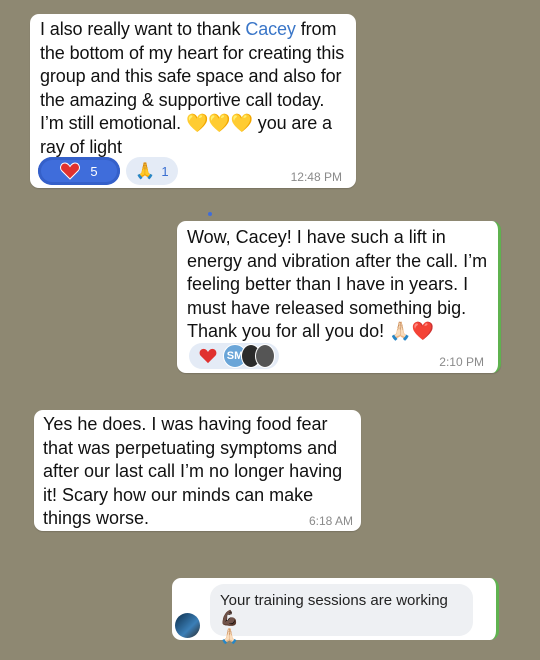  I want to click on reaction-group: SM, so click(234, 356).